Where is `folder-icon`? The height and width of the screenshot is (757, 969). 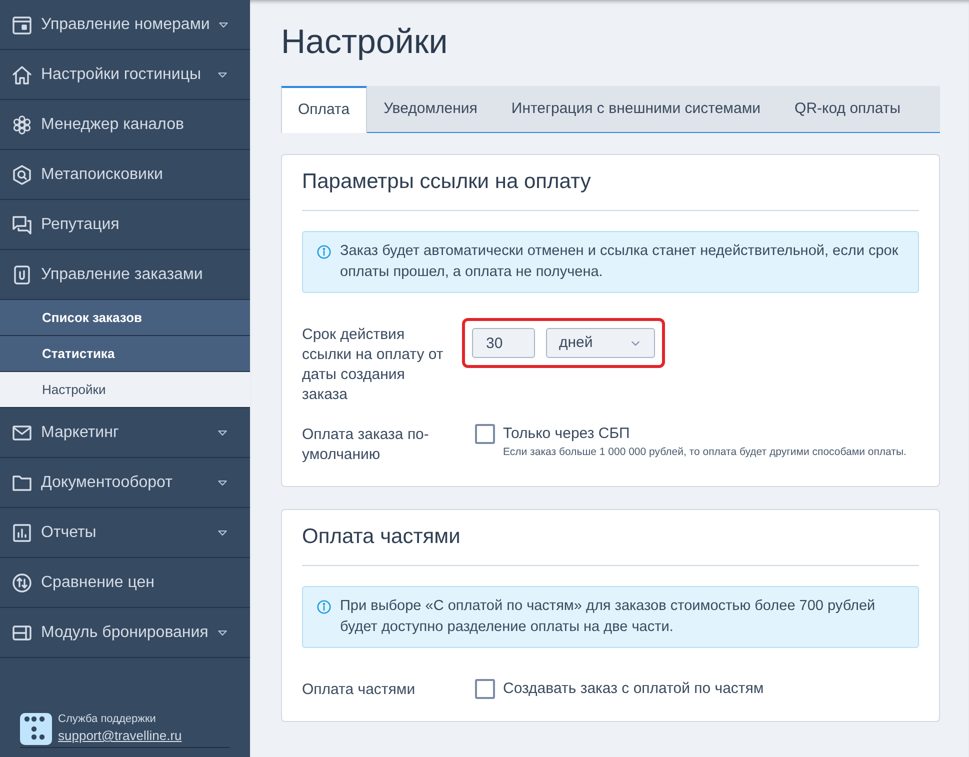
folder-icon is located at coordinates (22, 482).